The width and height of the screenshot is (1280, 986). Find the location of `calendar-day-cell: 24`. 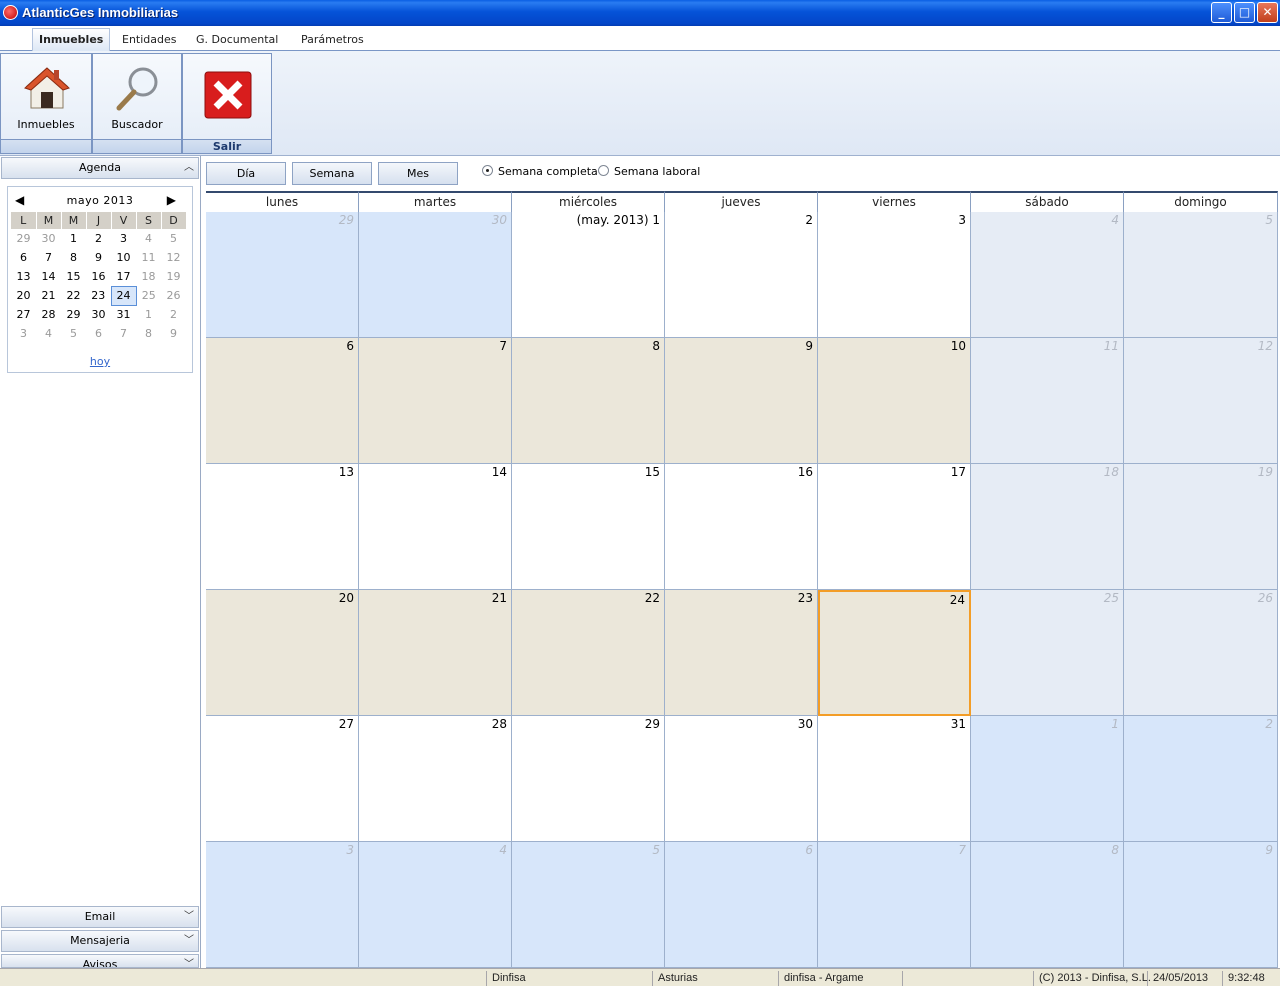

calendar-day-cell: 24 is located at coordinates (894, 653).